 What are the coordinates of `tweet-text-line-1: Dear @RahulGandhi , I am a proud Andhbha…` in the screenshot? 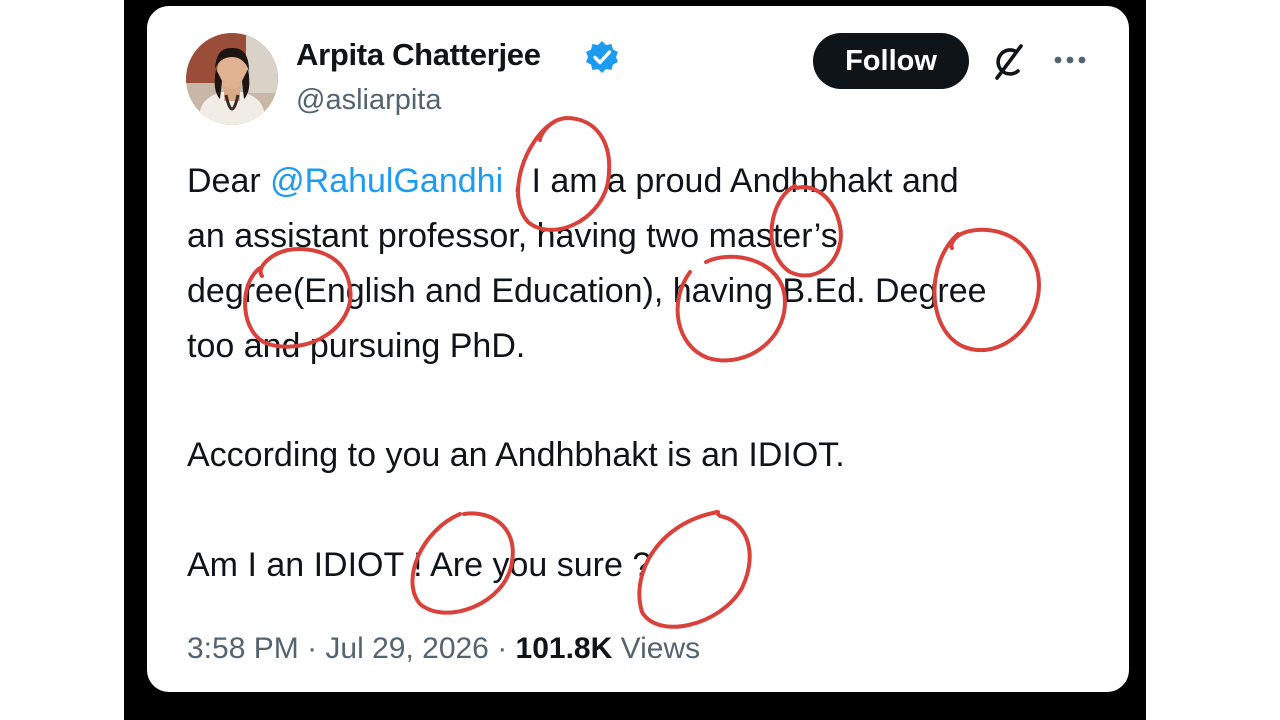 It's located at (647, 181).